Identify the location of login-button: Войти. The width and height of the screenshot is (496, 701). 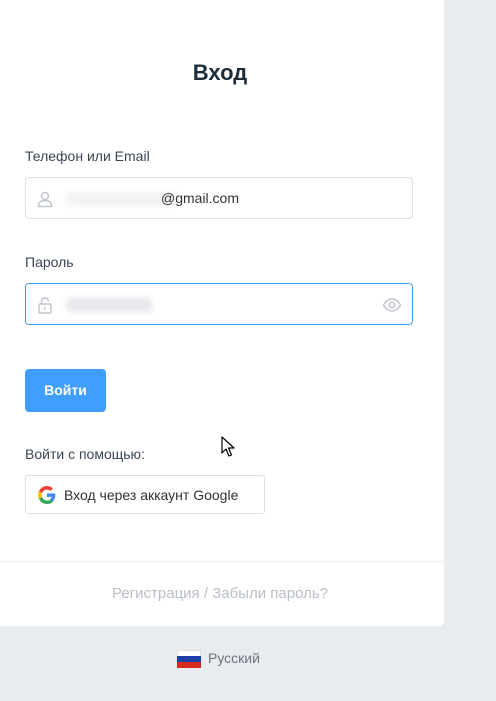
(65, 390).